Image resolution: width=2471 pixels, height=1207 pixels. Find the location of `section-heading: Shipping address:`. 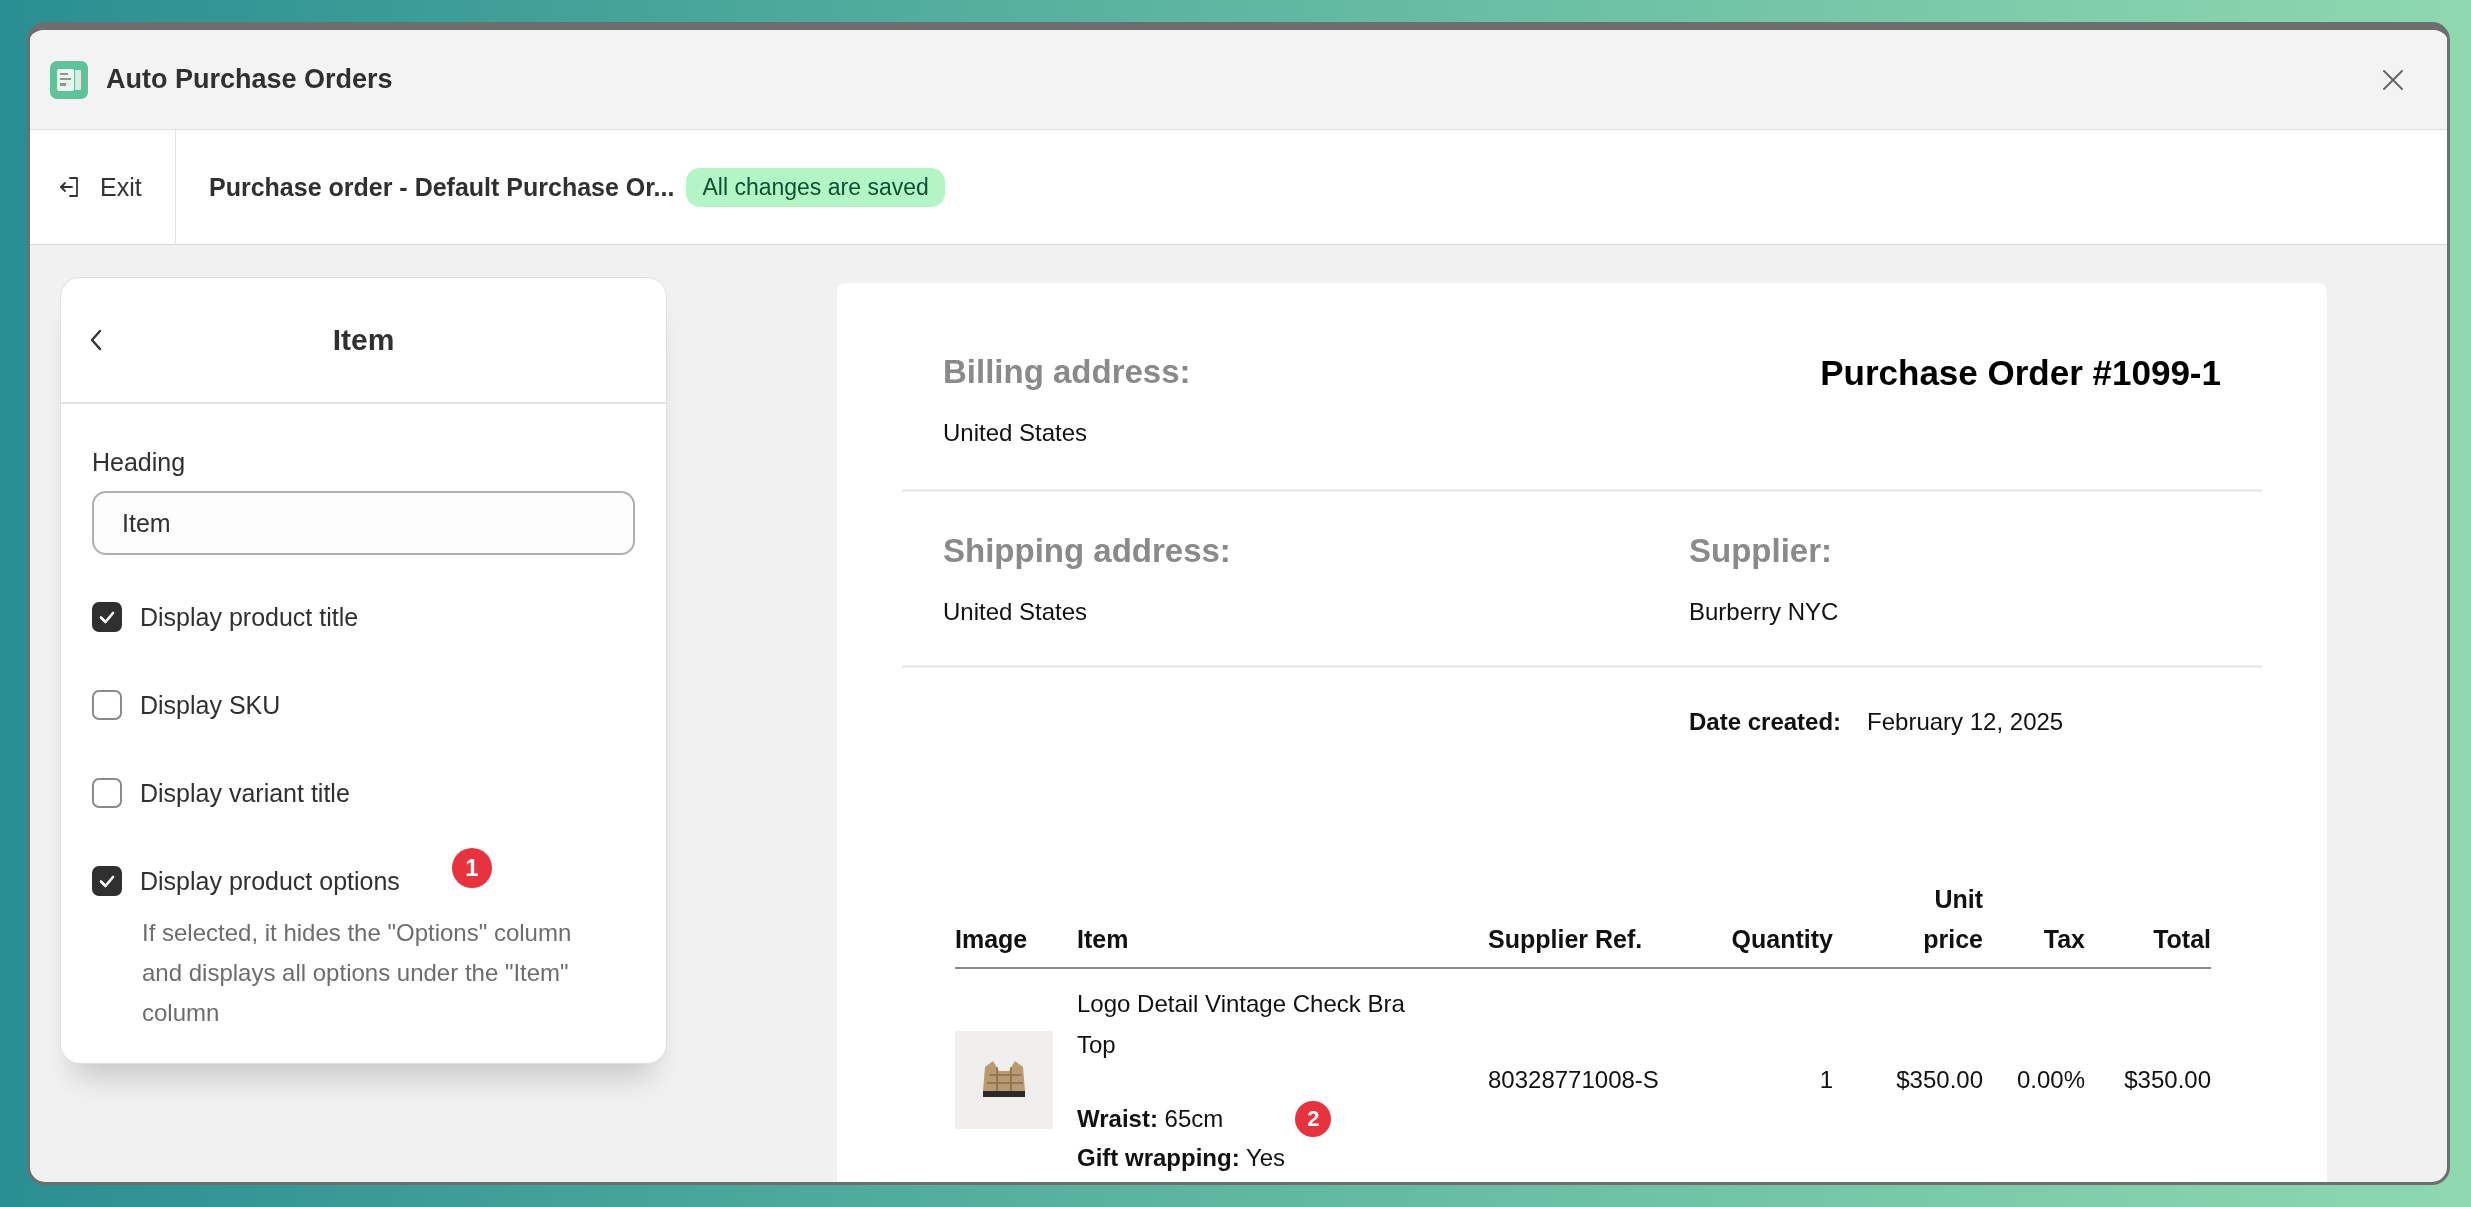

section-heading: Shipping address: is located at coordinates (1087, 551).